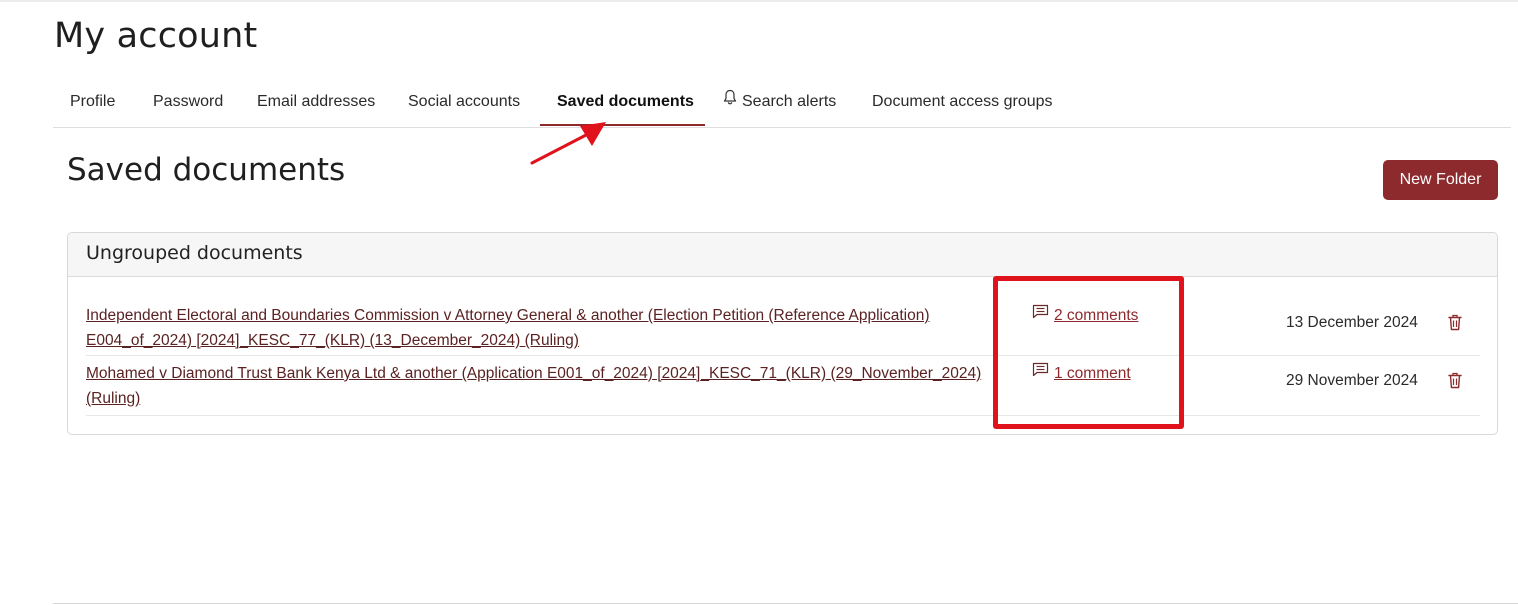 The width and height of the screenshot is (1518, 605). I want to click on card-header: Ungrouped documents, so click(782, 255).